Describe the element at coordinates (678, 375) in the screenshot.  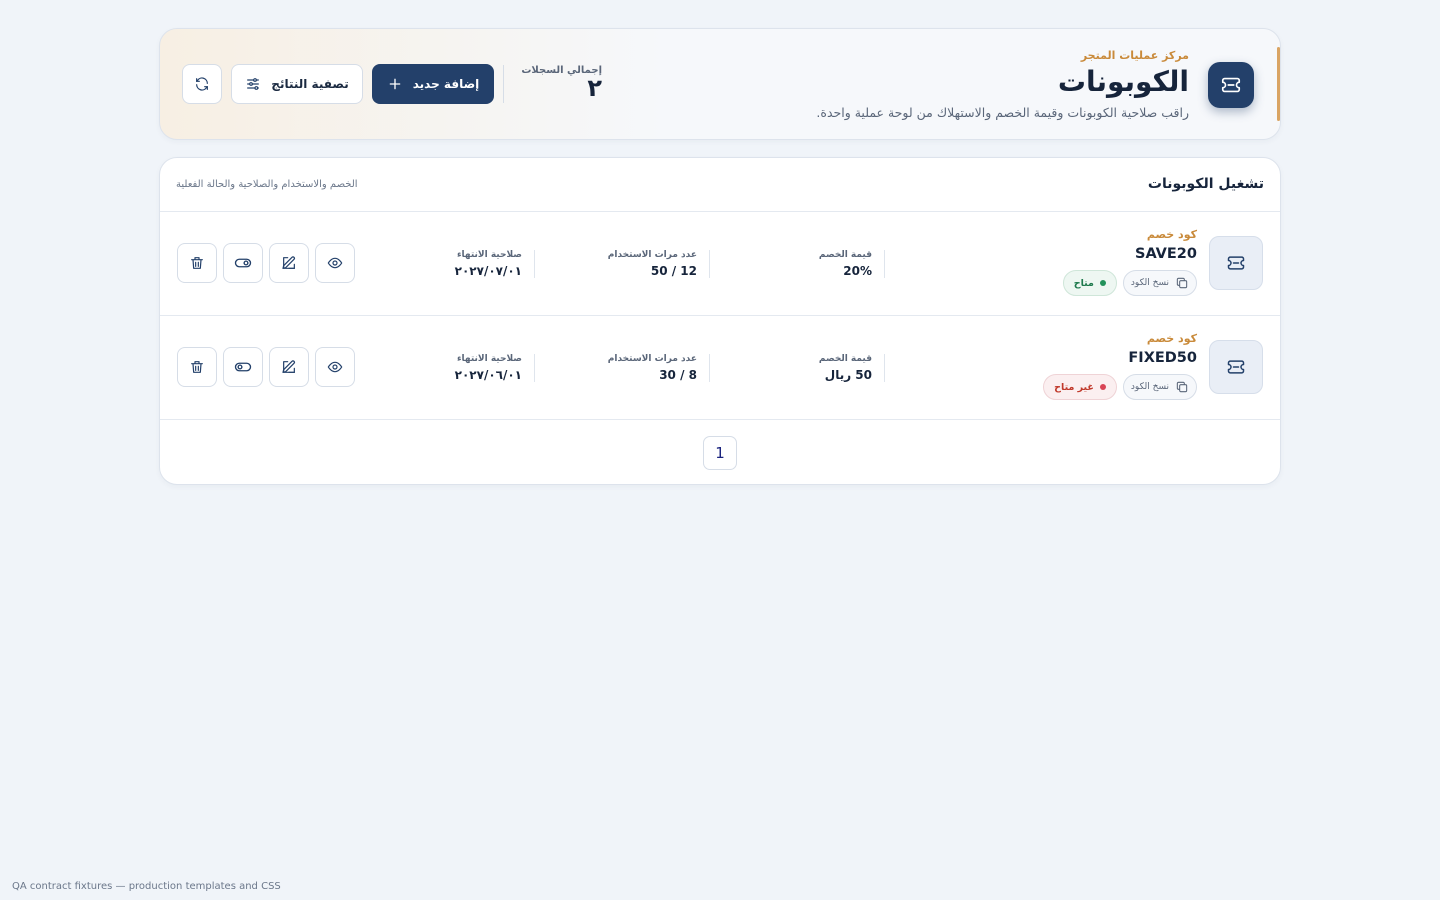
I see `usage-value: 8 / 30` at that location.